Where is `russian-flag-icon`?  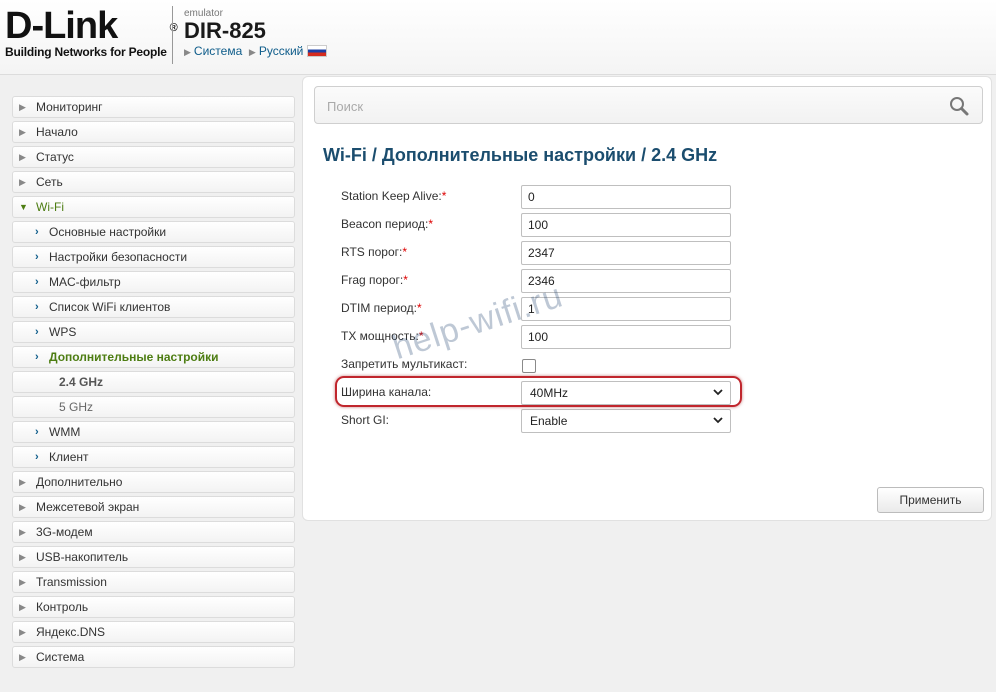
russian-flag-icon is located at coordinates (317, 51).